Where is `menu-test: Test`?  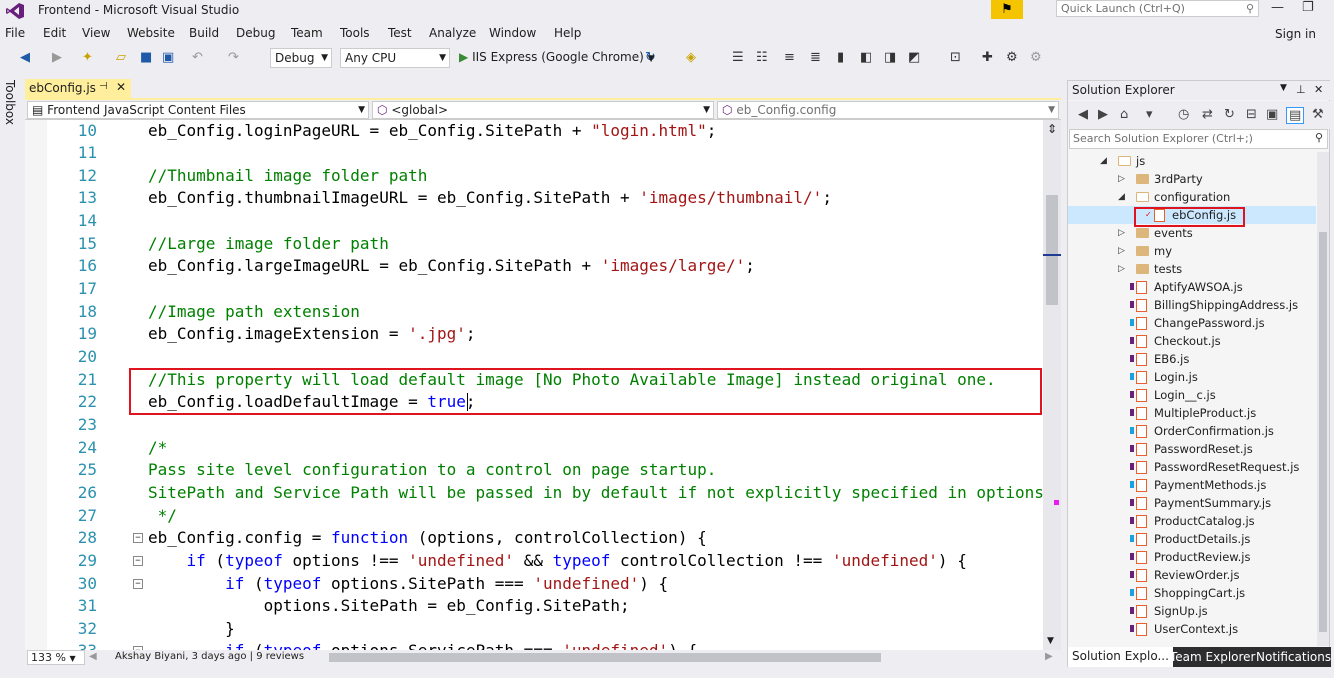
menu-test: Test is located at coordinates (400, 33).